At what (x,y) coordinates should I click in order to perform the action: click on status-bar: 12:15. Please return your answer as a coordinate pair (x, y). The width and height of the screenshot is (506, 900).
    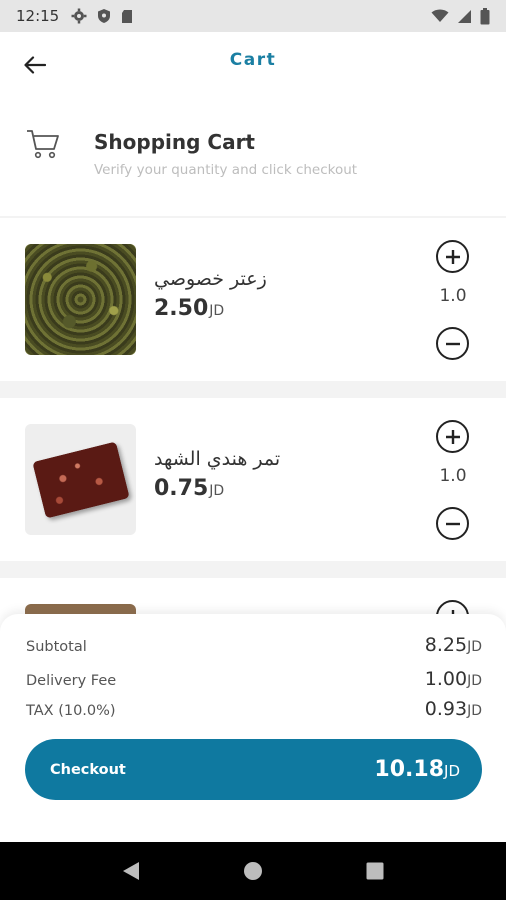
    Looking at the image, I should click on (253, 16).